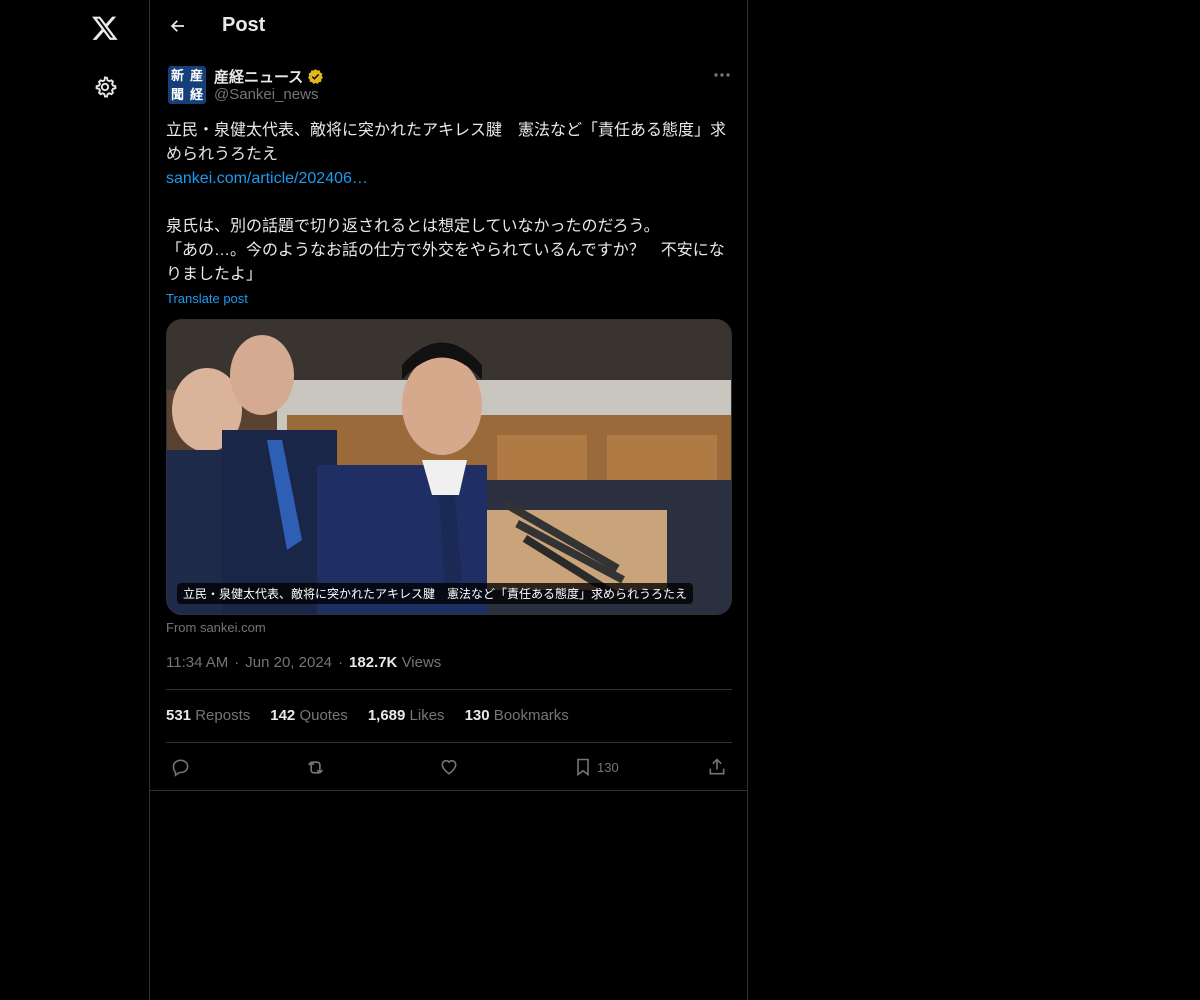  Describe the element at coordinates (288, 662) in the screenshot. I see `post-date: Jun 20, 2024` at that location.